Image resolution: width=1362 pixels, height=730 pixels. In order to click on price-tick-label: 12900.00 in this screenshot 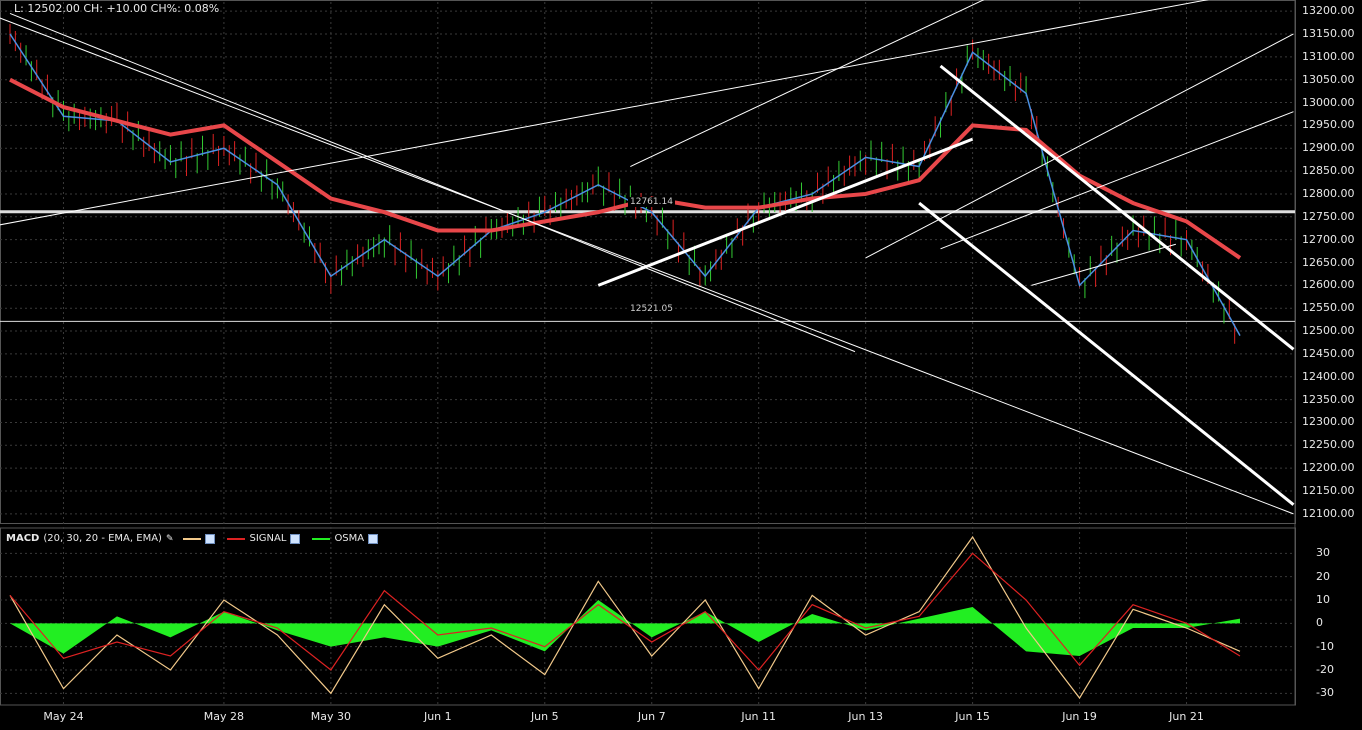, I will do `click(1328, 148)`.